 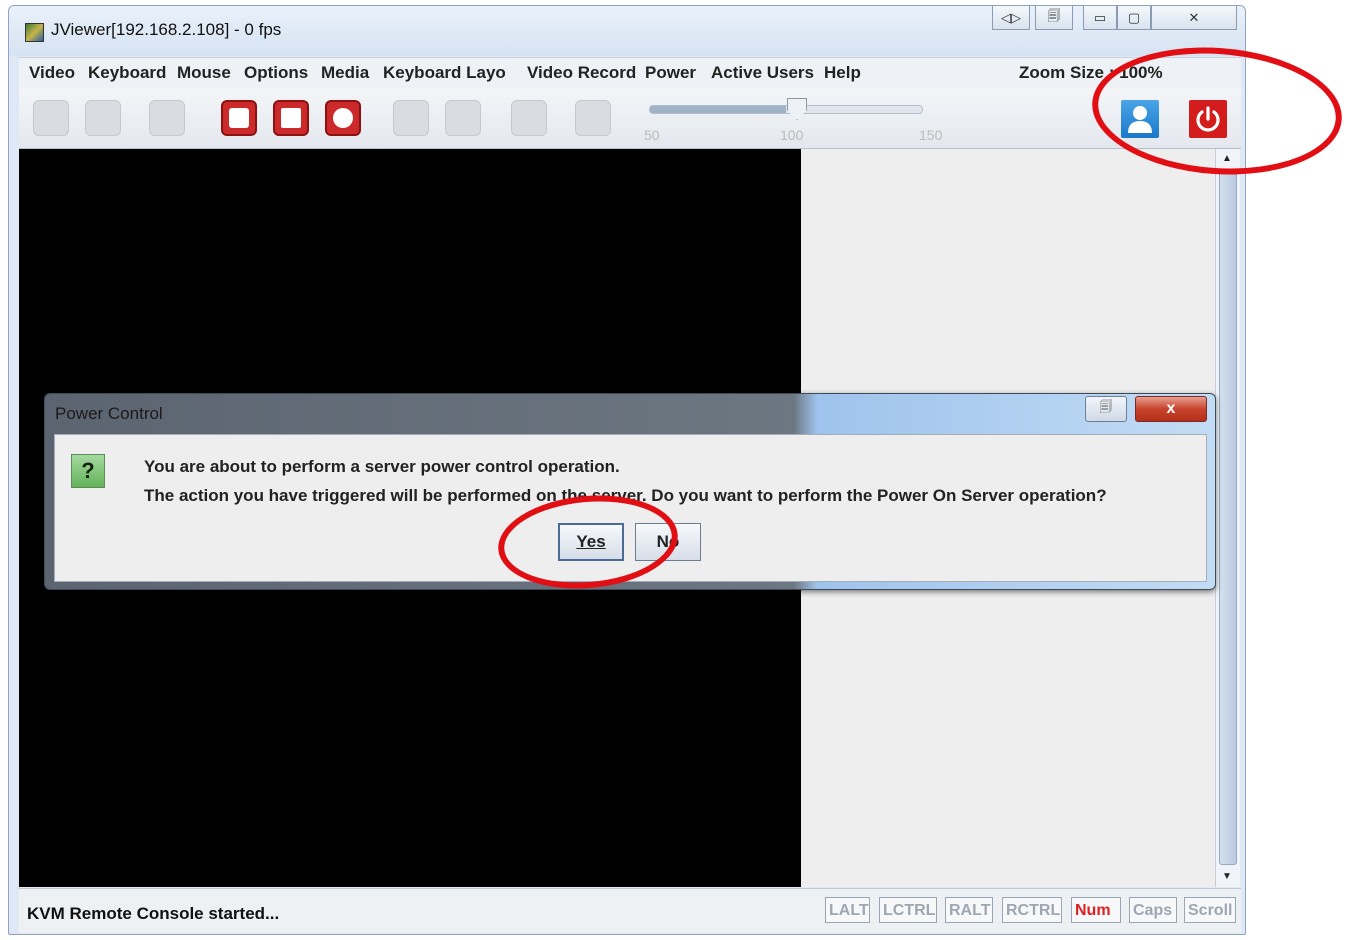 I want to click on cdrom-redirect-button, so click(x=343, y=118).